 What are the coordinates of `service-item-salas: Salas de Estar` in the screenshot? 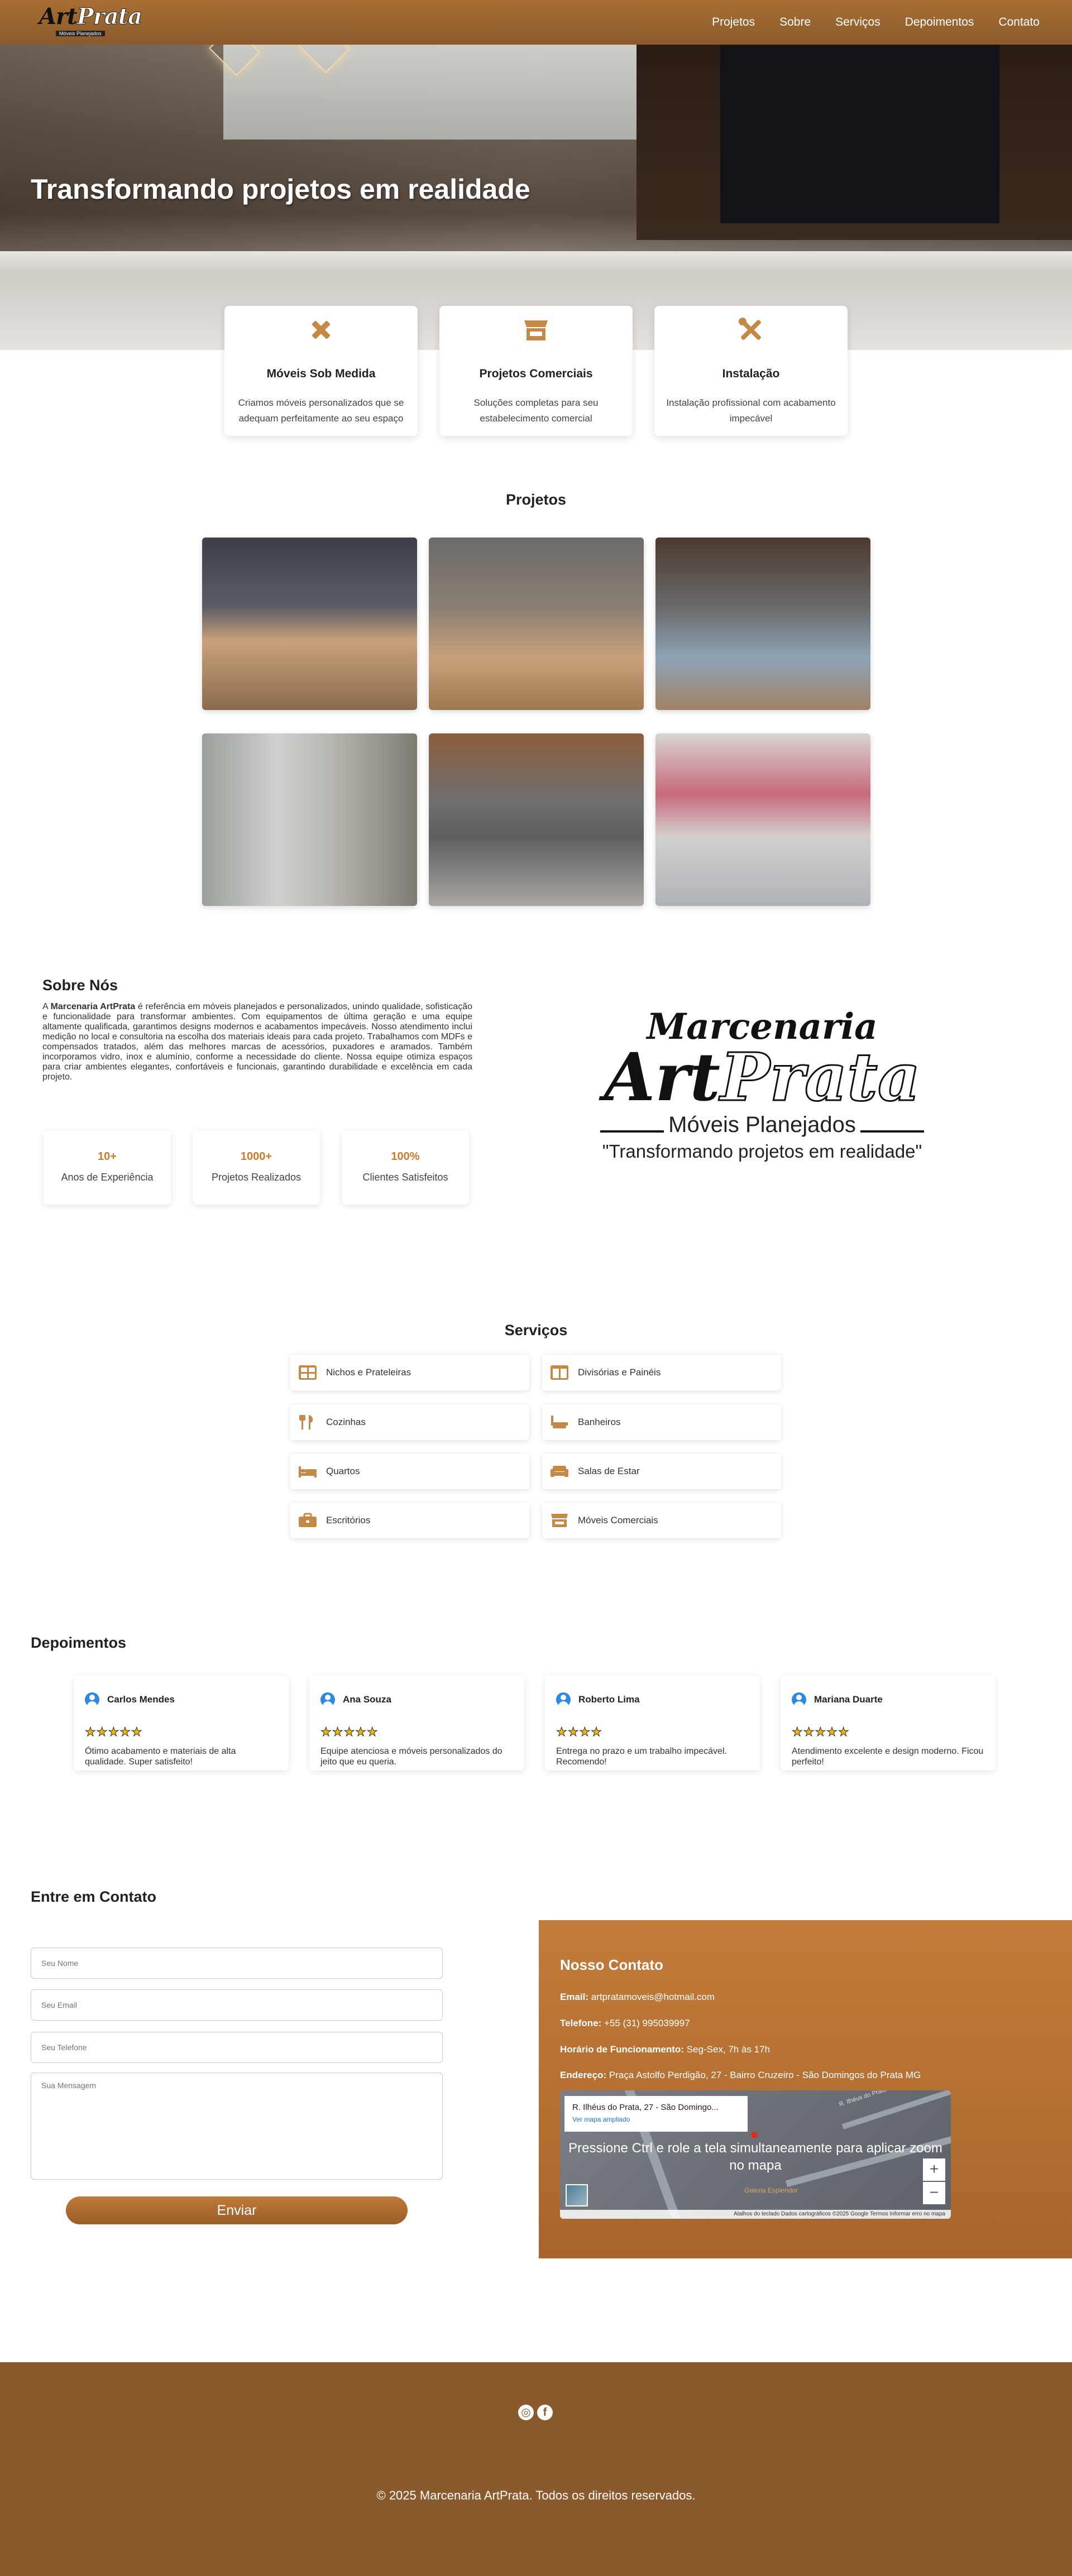 It's located at (662, 1471).